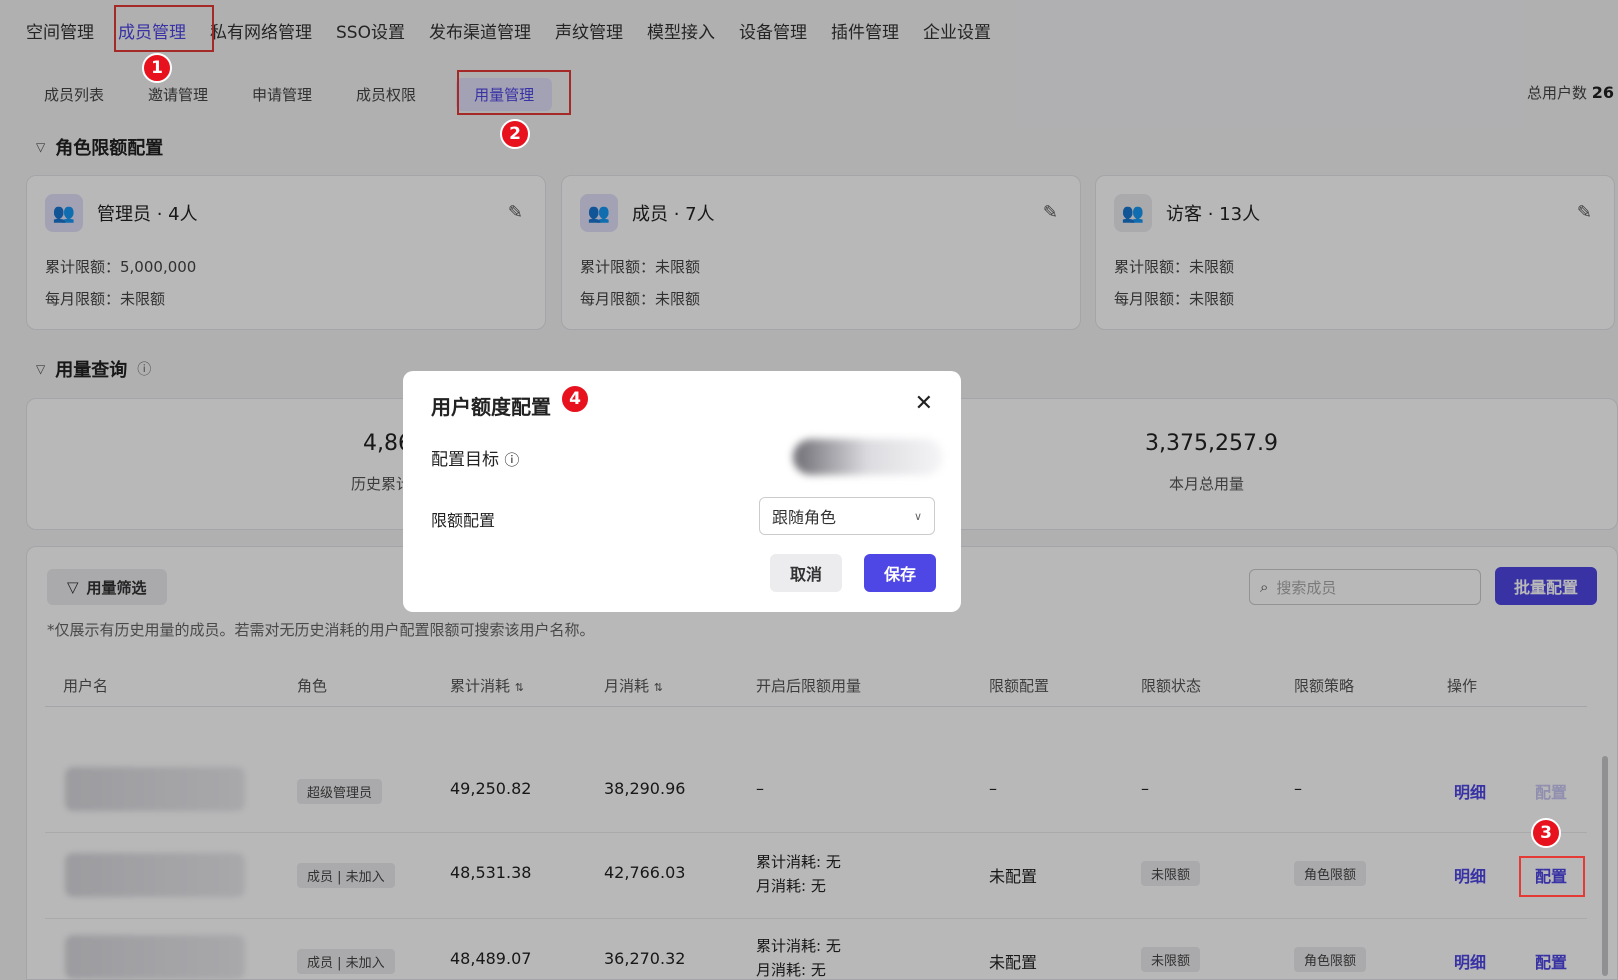  I want to click on annotation-badge-3: 3, so click(1546, 833).